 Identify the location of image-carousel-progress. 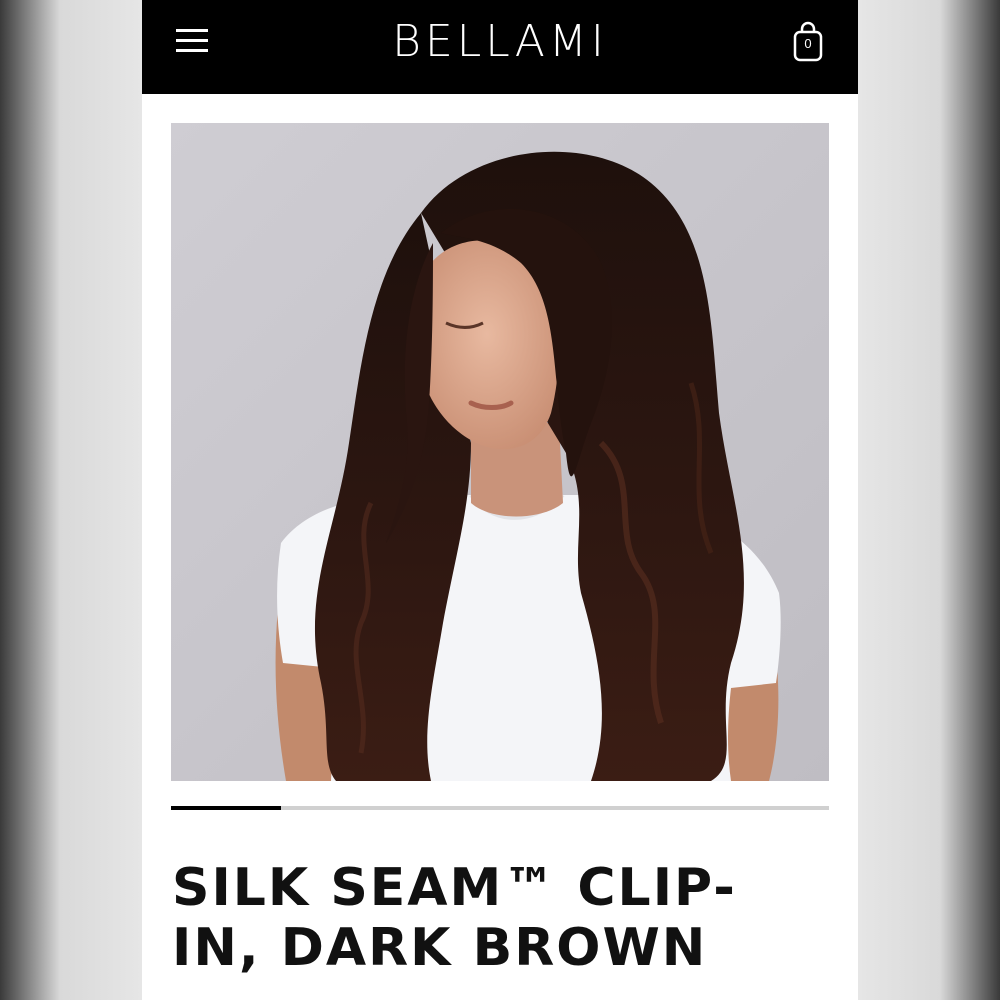
(500, 808).